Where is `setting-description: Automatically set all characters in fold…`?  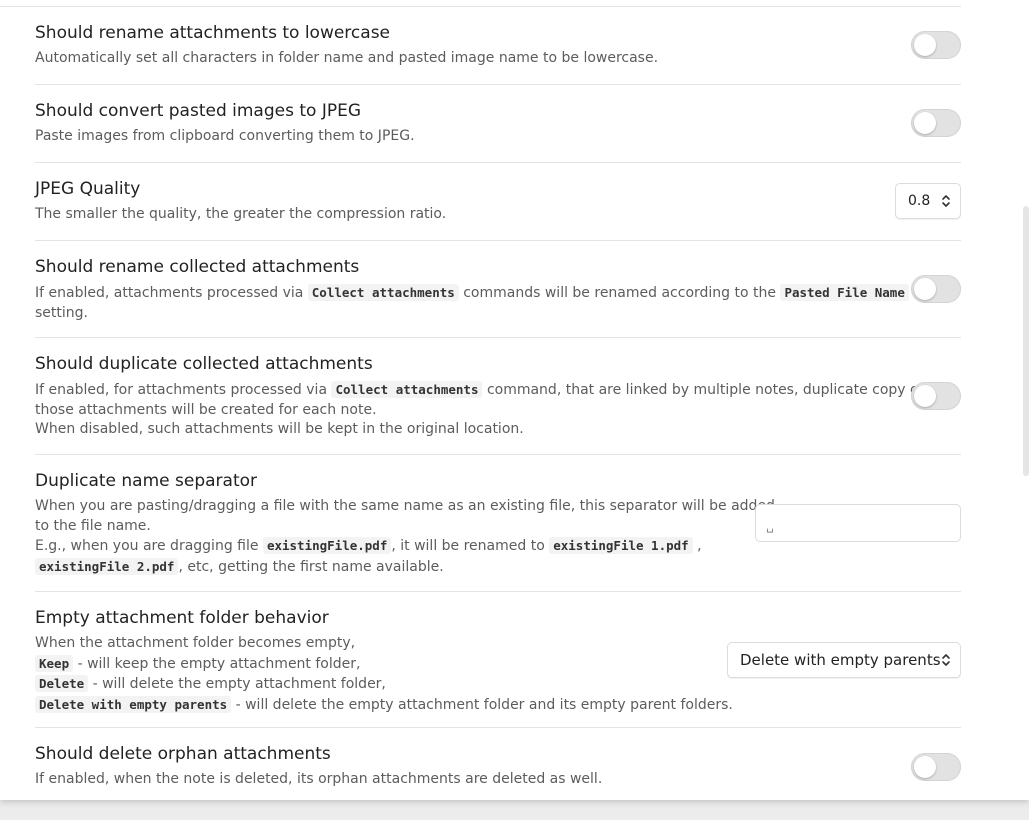
setting-description: Automatically set all characters in fold… is located at coordinates (346, 59).